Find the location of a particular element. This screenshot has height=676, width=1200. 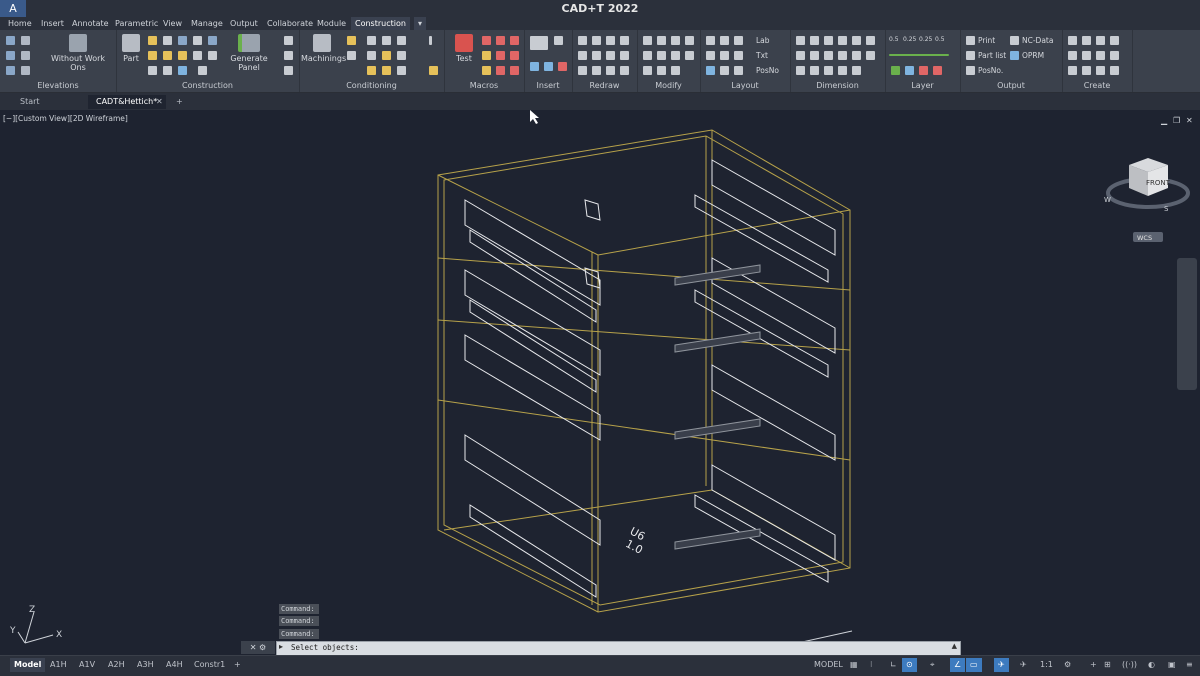

layout-tab-a2h: A2H is located at coordinates (116, 665).